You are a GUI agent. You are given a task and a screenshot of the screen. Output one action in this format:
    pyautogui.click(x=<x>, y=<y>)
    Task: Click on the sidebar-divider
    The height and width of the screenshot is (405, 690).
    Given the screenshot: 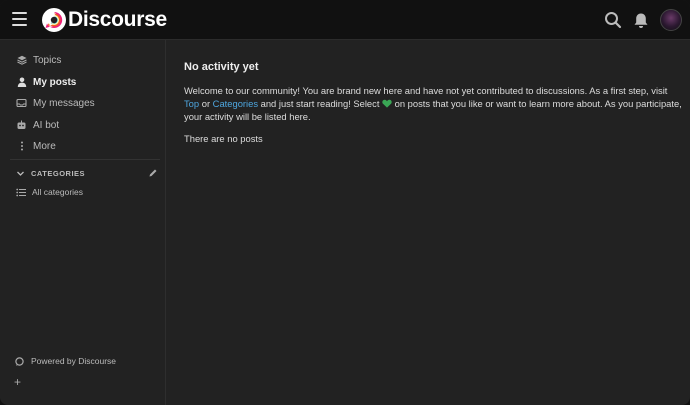 What is the action you would take?
    pyautogui.click(x=85, y=159)
    